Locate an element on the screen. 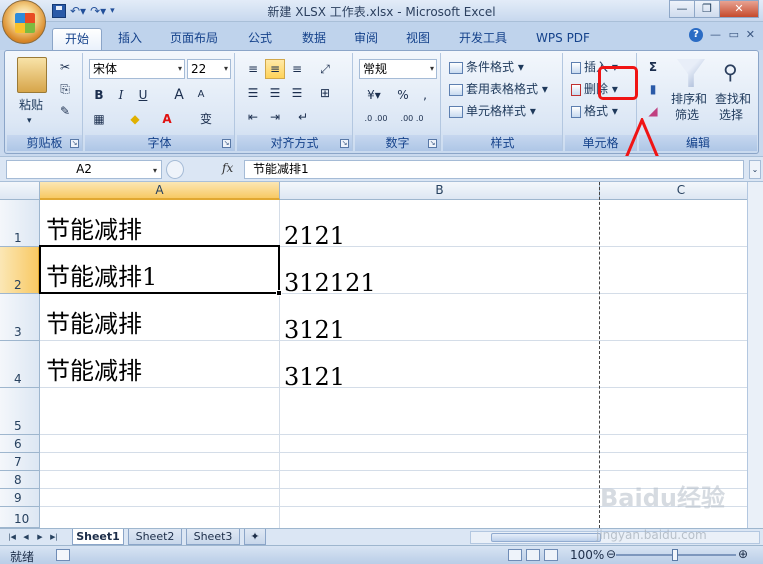  format-cells-button: 格式 ▾ is located at coordinates (594, 111).